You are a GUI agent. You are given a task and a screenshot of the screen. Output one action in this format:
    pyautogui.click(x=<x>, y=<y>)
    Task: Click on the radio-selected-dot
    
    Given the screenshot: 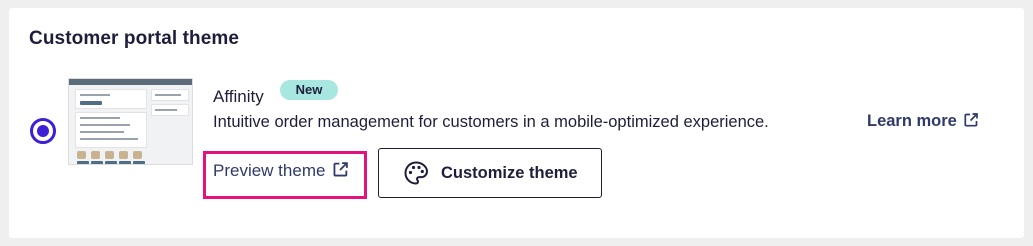 What is the action you would take?
    pyautogui.click(x=43, y=131)
    